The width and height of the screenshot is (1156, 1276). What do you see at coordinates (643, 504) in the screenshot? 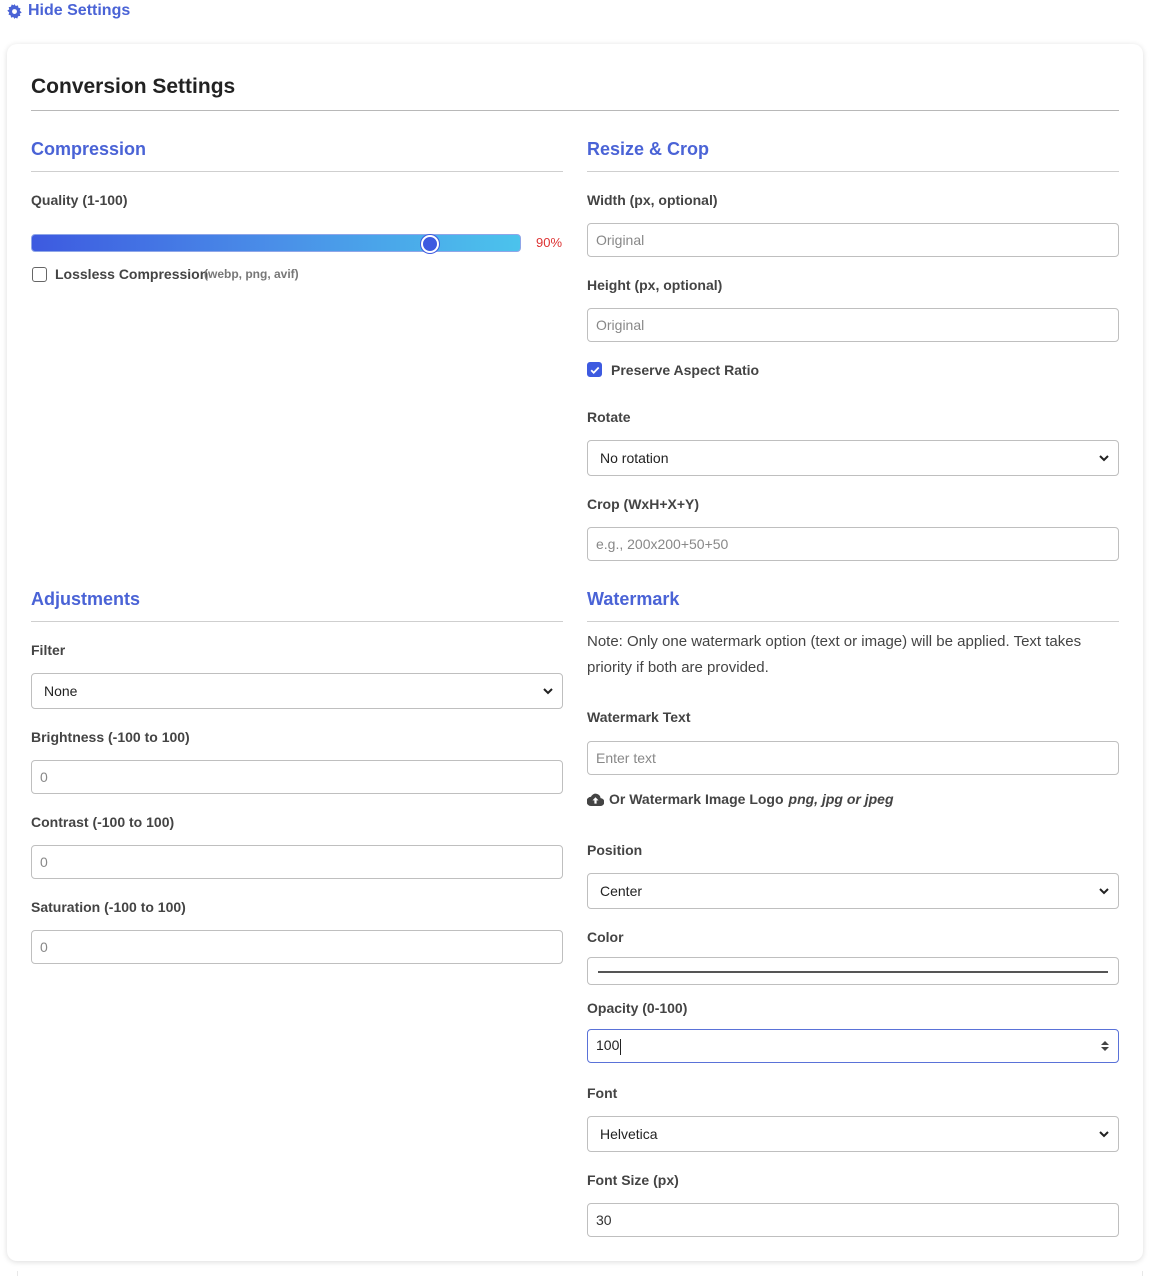
I see `crop-label: Crop (WxH+X+Y)` at bounding box center [643, 504].